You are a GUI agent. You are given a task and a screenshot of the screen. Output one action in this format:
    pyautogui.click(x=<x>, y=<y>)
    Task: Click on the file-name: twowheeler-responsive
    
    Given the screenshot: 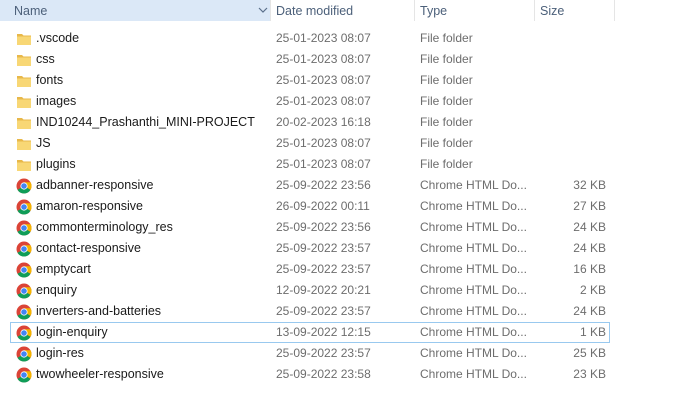 What is the action you would take?
    pyautogui.click(x=100, y=374)
    